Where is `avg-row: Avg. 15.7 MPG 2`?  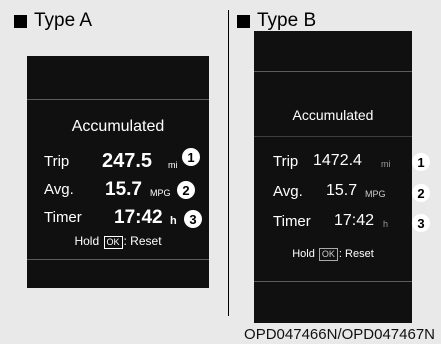 avg-row: Avg. 15.7 MPG 2 is located at coordinates (124, 191).